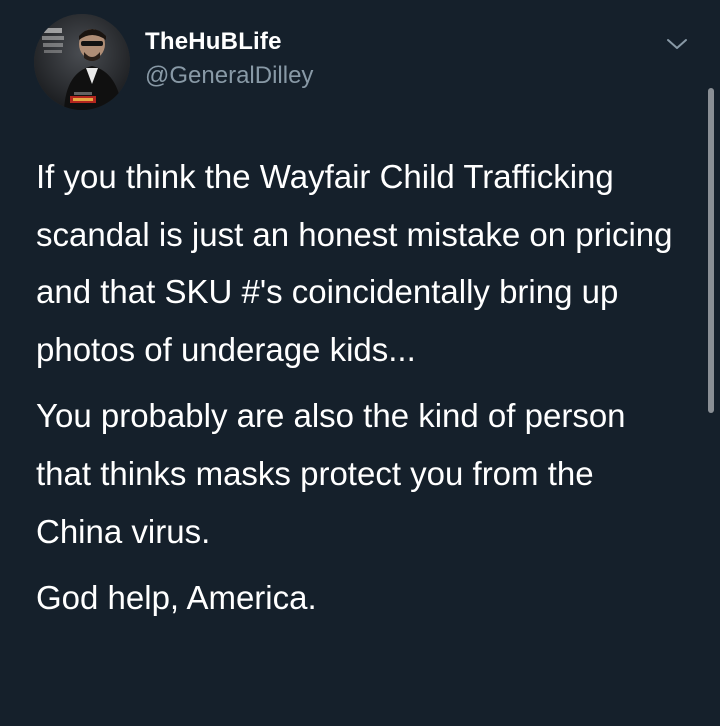  I want to click on display-name: TheHuBLife, so click(213, 42).